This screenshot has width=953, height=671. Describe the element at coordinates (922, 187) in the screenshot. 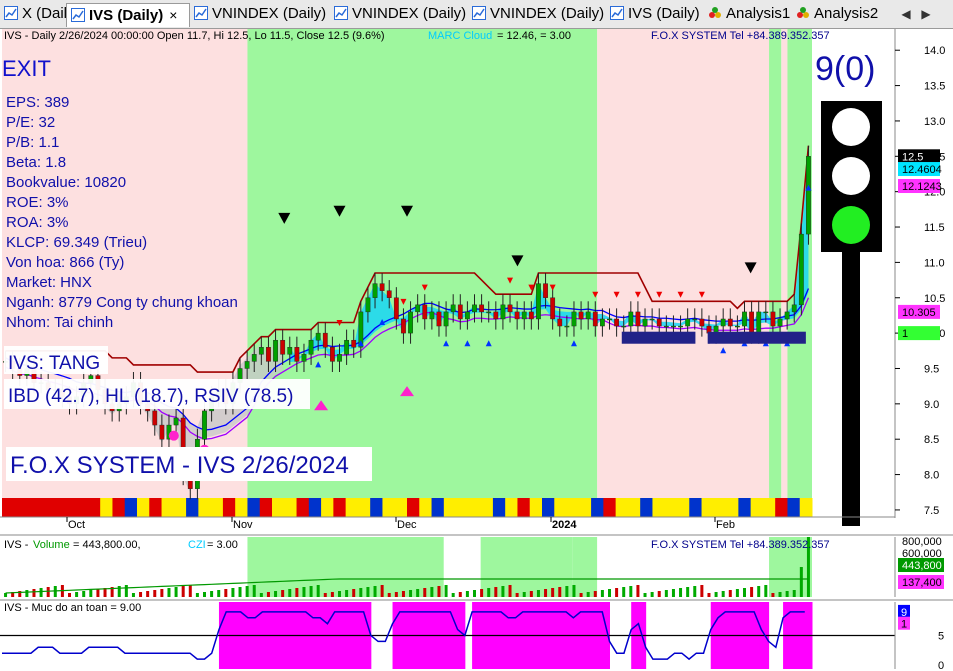

I see `price-badge-label: 12.1243` at that location.